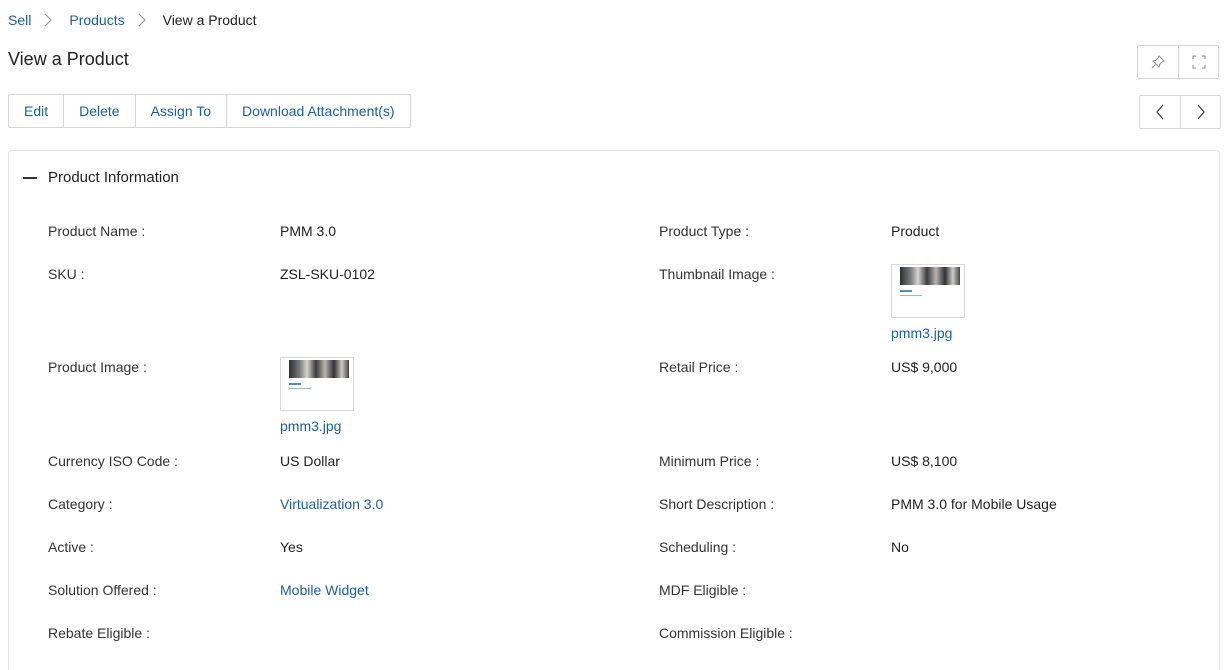  Describe the element at coordinates (291, 547) in the screenshot. I see `field-value-active: Yes` at that location.